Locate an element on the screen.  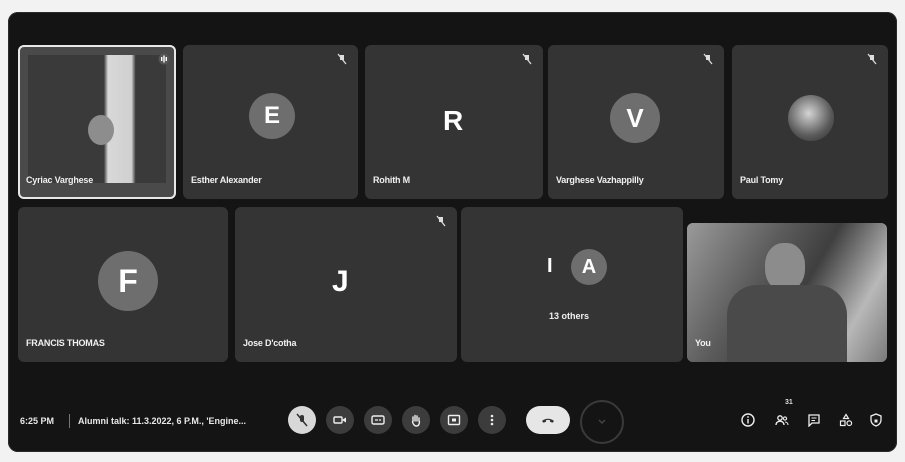
participant-tile-rohith: R Rohith M is located at coordinates (454, 122).